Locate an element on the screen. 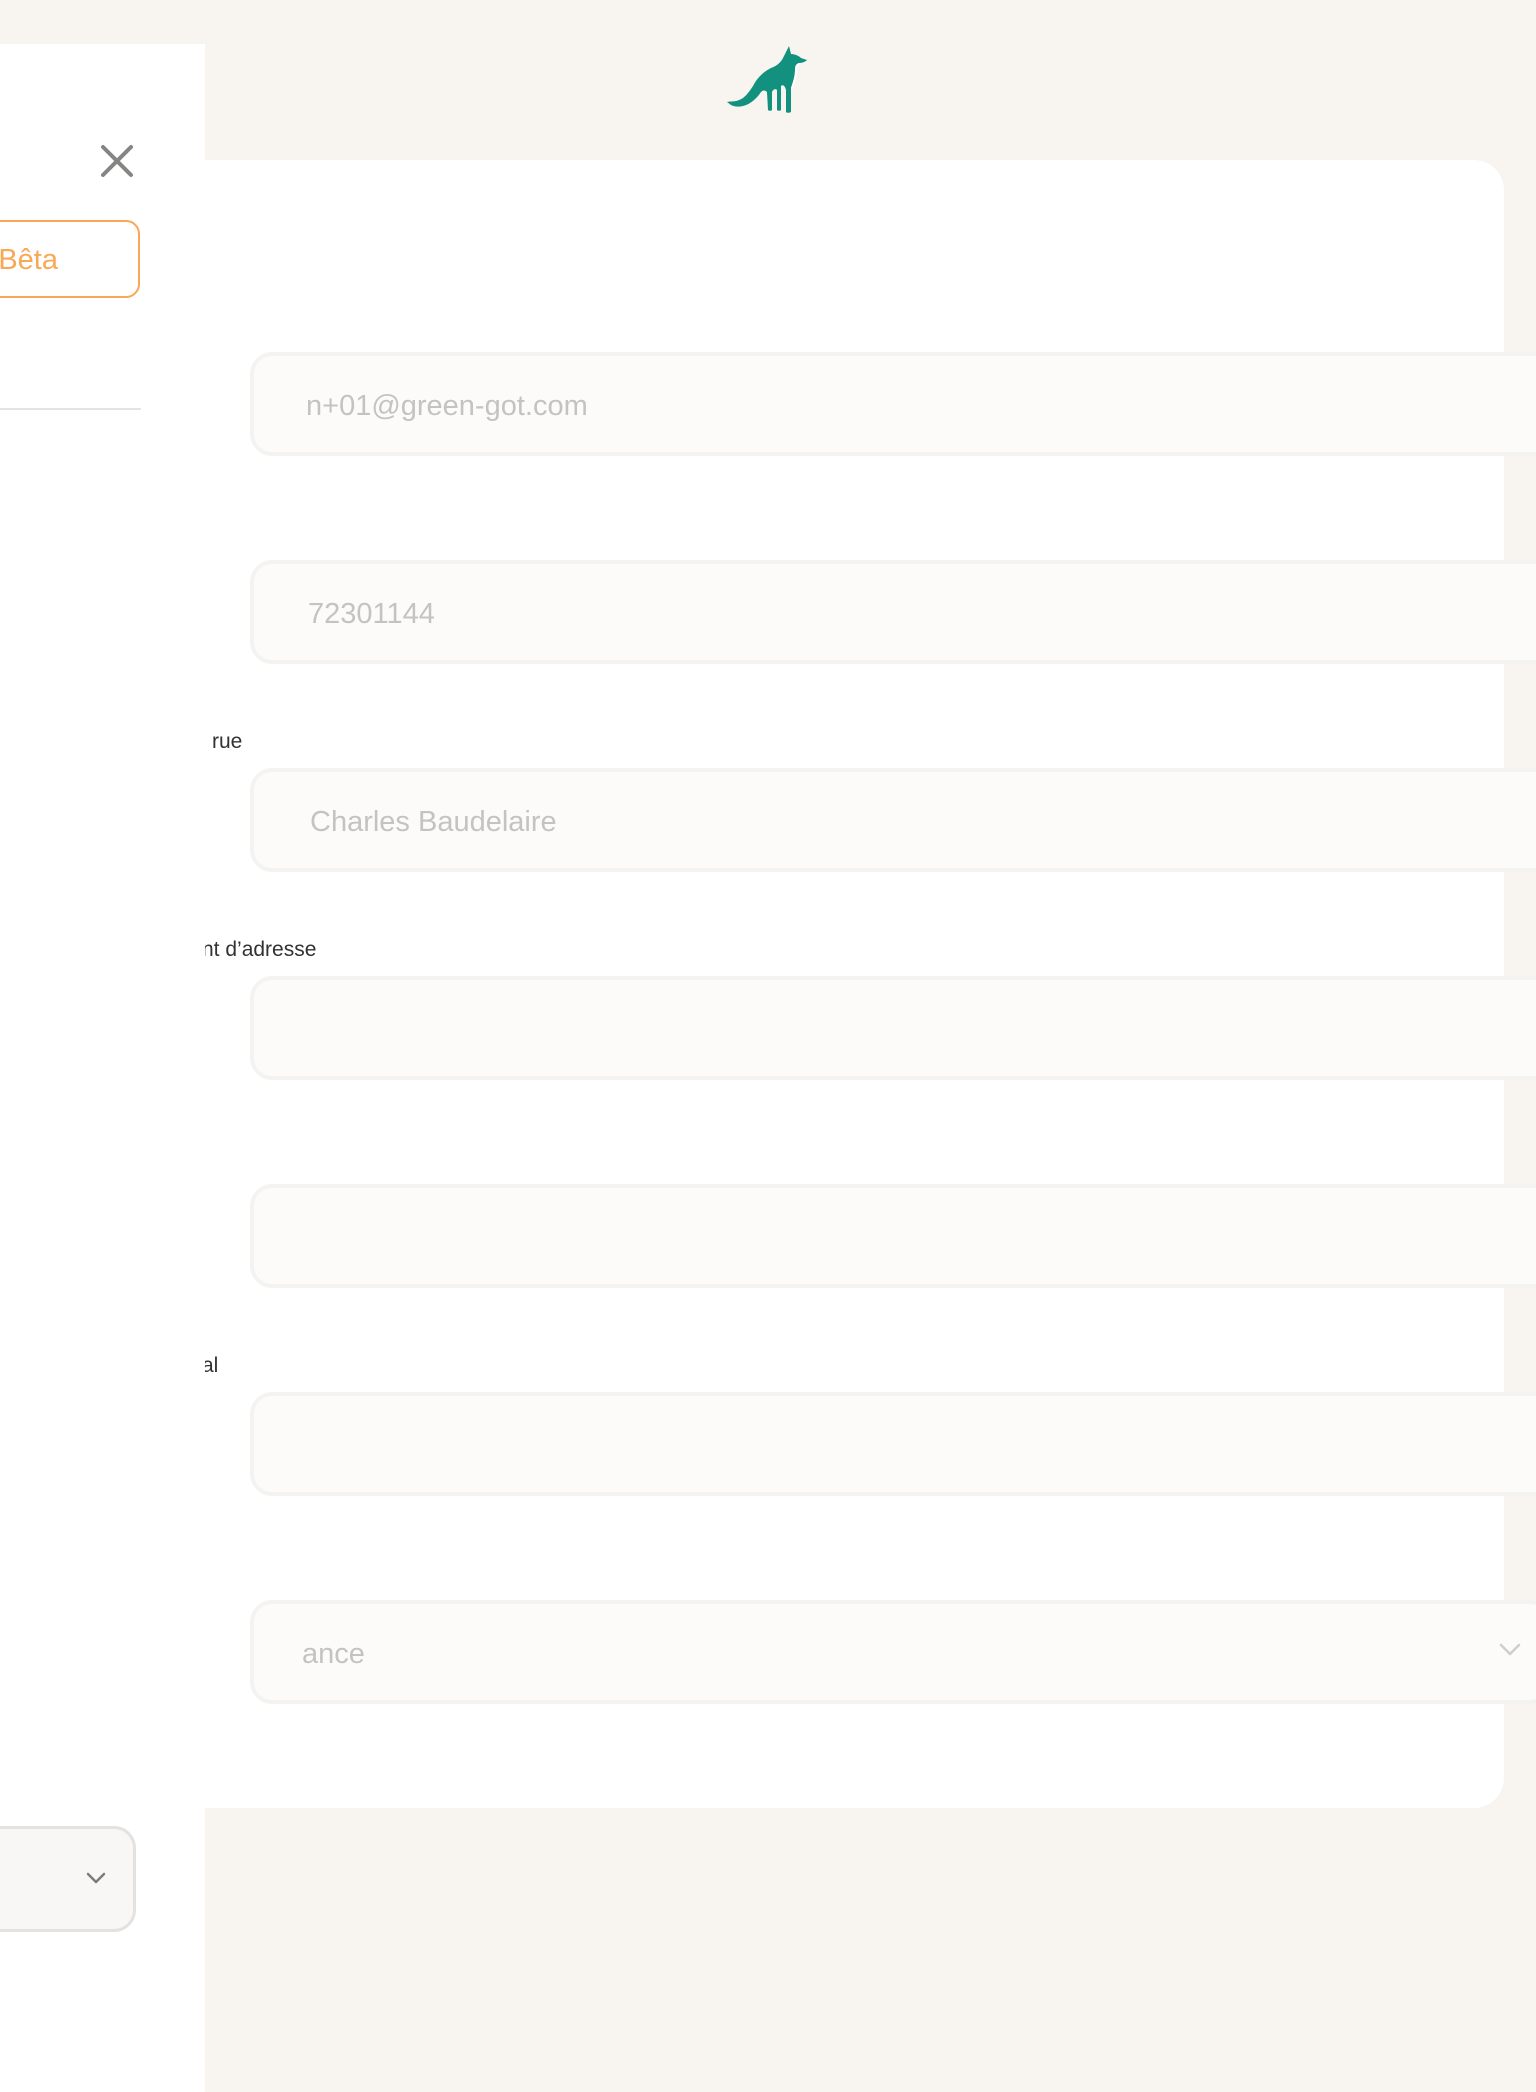 The width and height of the screenshot is (1536, 2092). email-value: n+01@green-got.com is located at coordinates (447, 406).